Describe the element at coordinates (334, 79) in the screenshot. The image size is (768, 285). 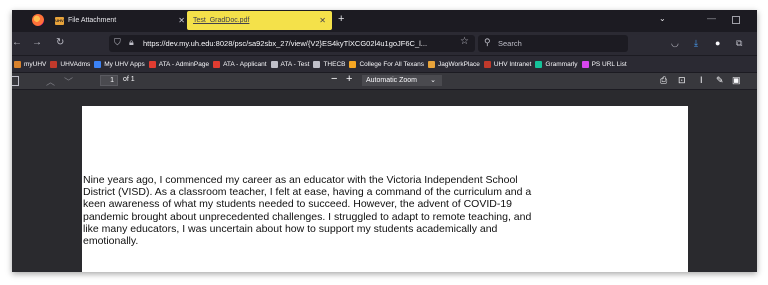
I see `zoom-out-icon: −` at that location.